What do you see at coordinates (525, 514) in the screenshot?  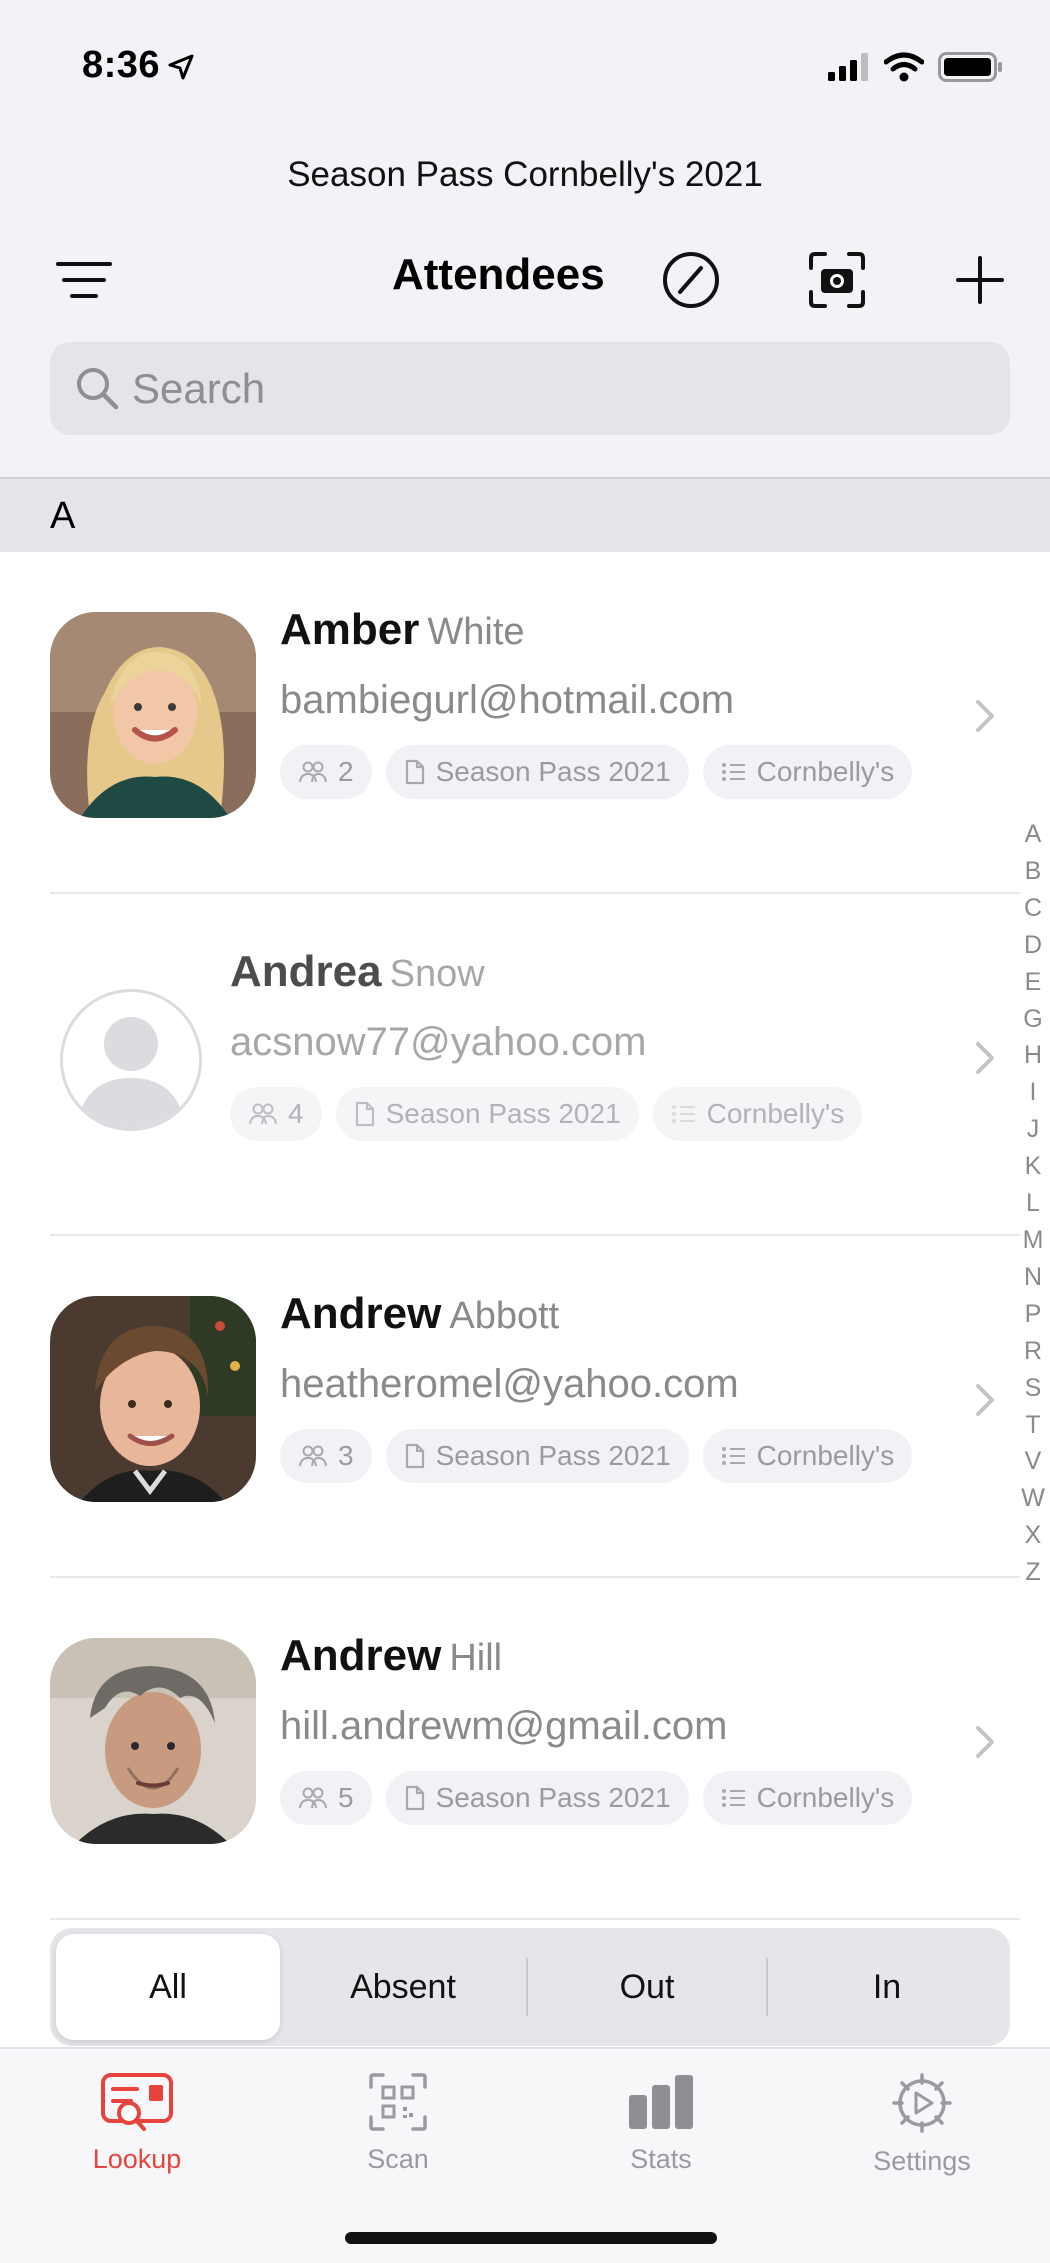 I see `section-header: A` at bounding box center [525, 514].